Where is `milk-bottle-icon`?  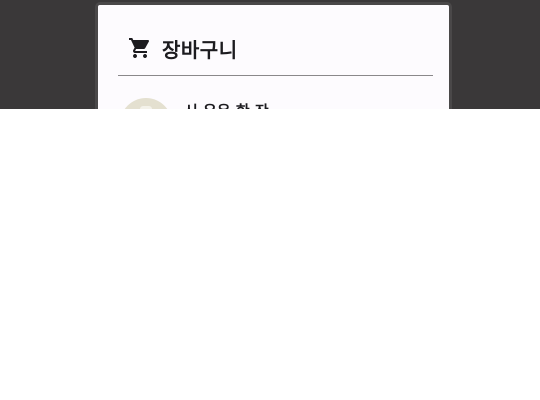
milk-bottle-icon is located at coordinates (146, 107).